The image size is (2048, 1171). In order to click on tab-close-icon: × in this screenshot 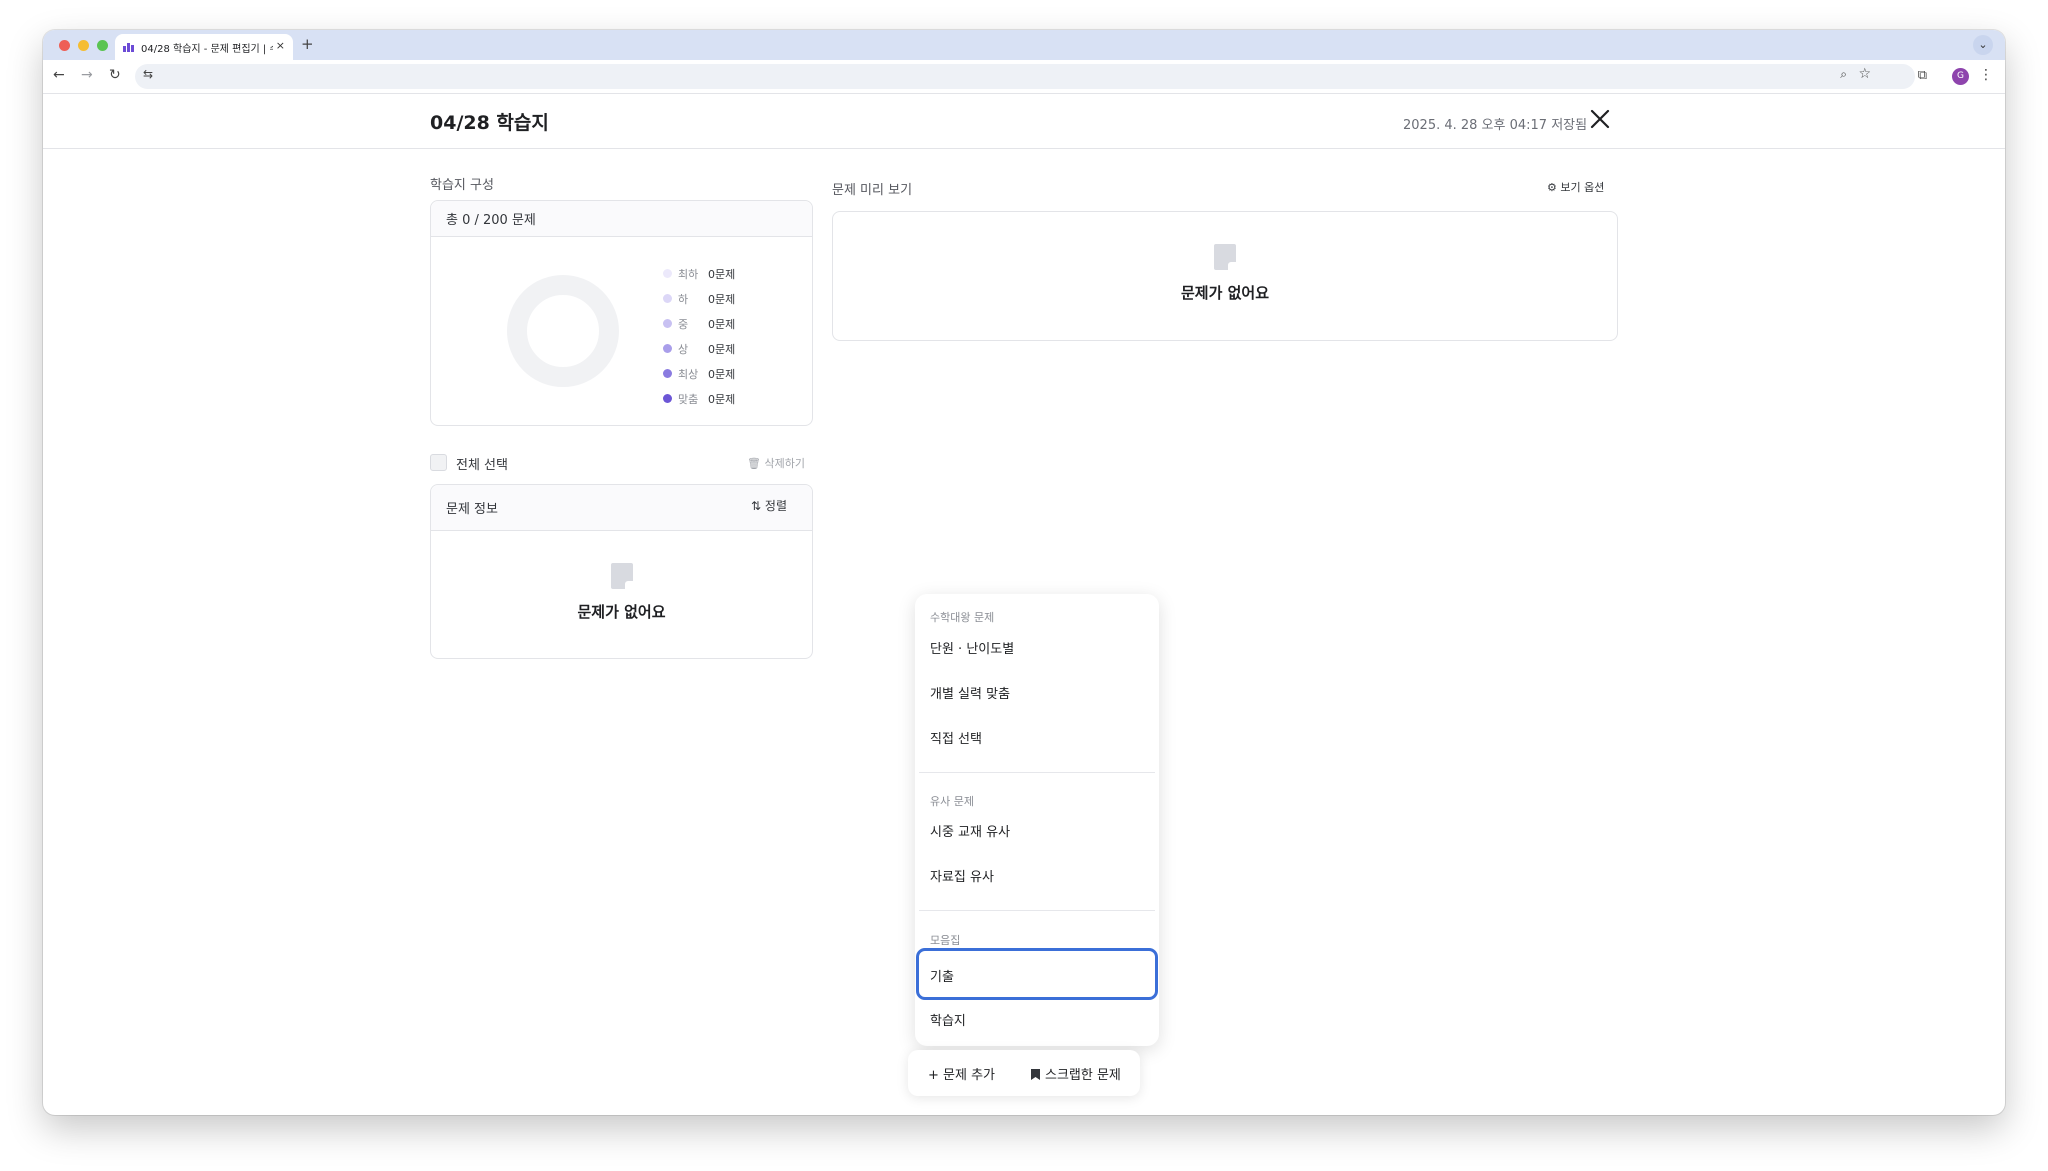, I will do `click(280, 45)`.